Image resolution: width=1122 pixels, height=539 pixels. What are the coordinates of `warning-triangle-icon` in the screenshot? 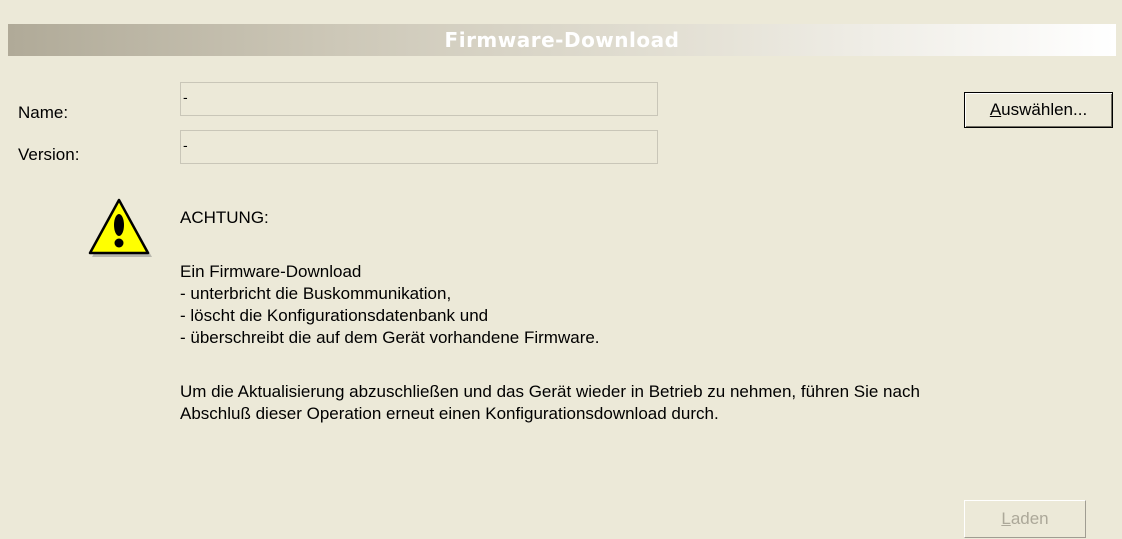 It's located at (120, 227).